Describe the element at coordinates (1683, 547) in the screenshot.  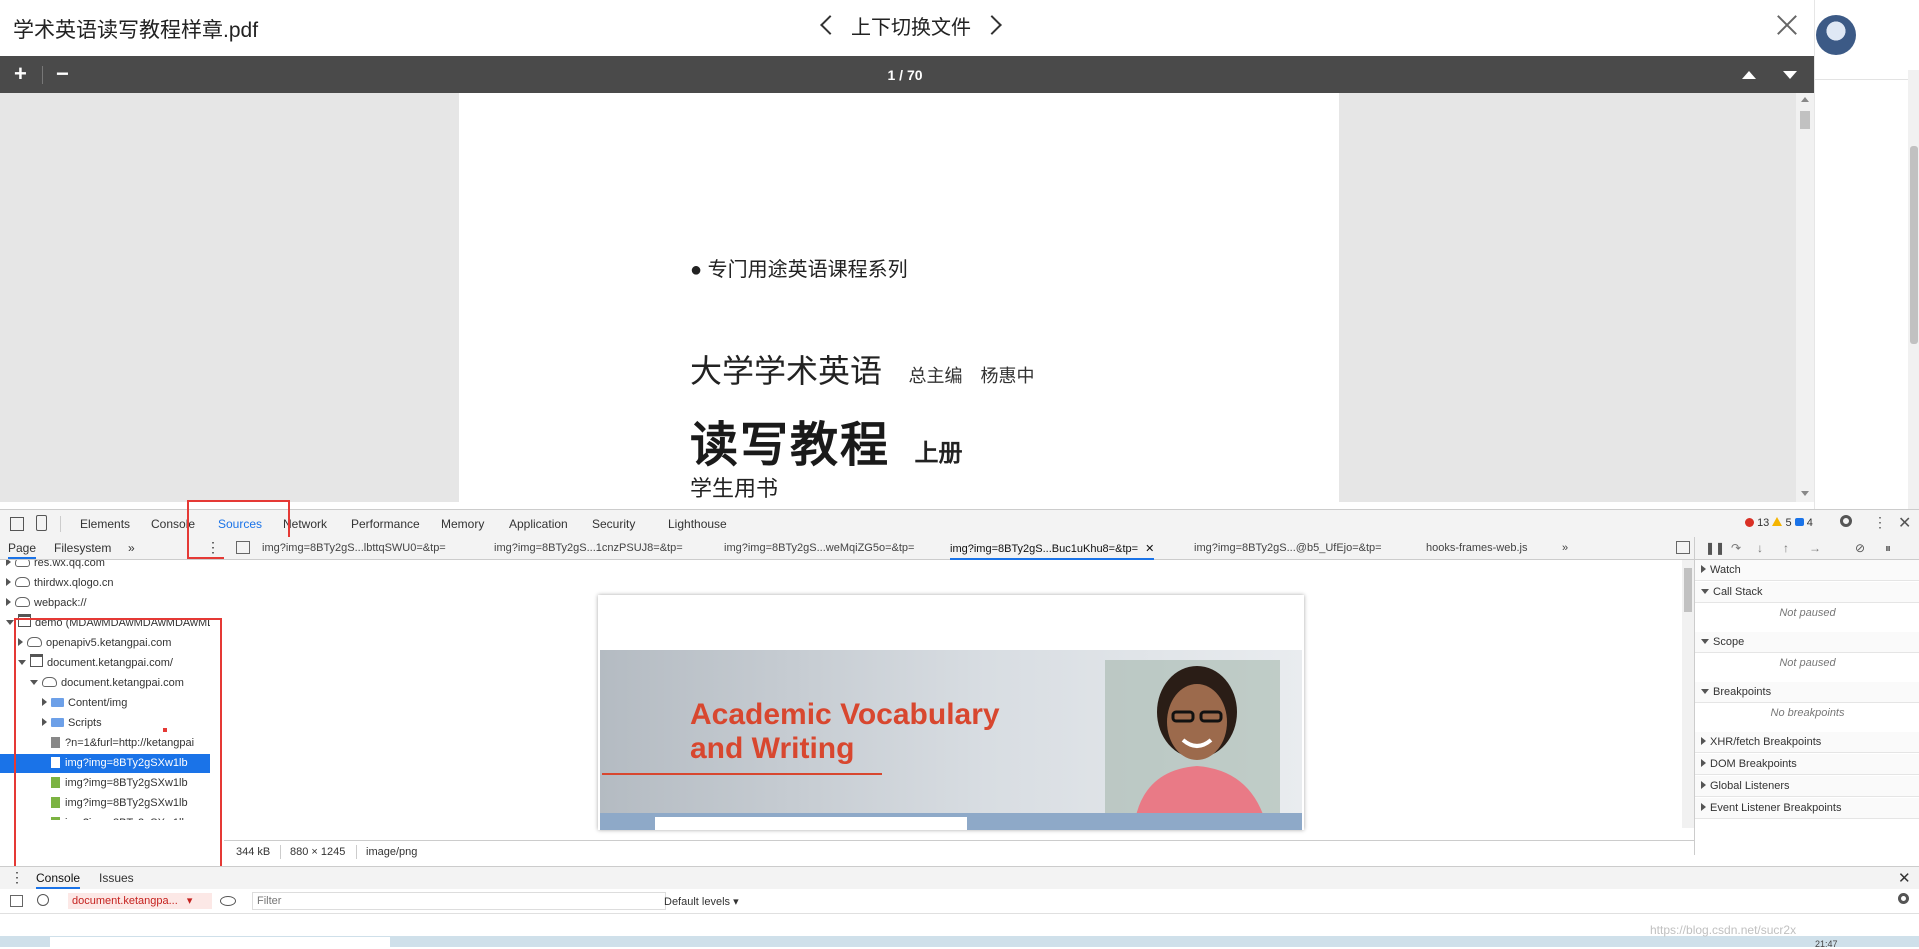
I see `toggle-debugger-icon` at that location.